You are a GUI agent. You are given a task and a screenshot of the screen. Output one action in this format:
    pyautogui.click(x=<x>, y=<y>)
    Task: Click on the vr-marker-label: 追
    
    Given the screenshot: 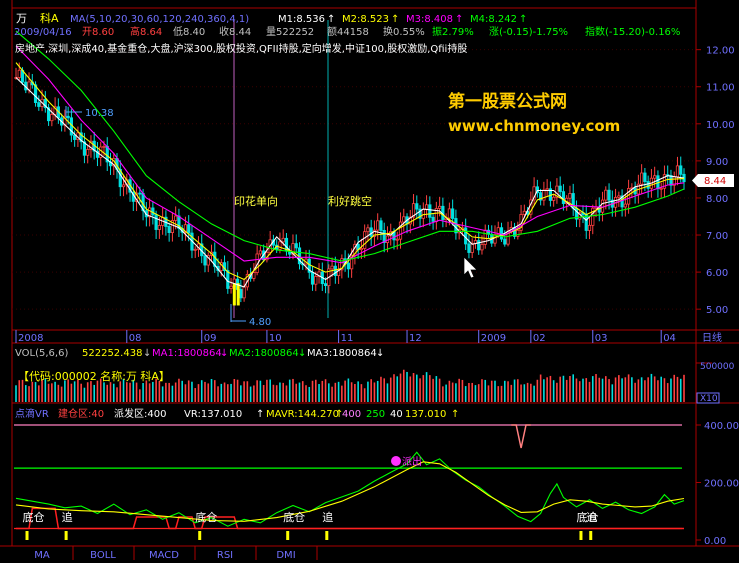 What is the action you would take?
    pyautogui.click(x=327, y=517)
    